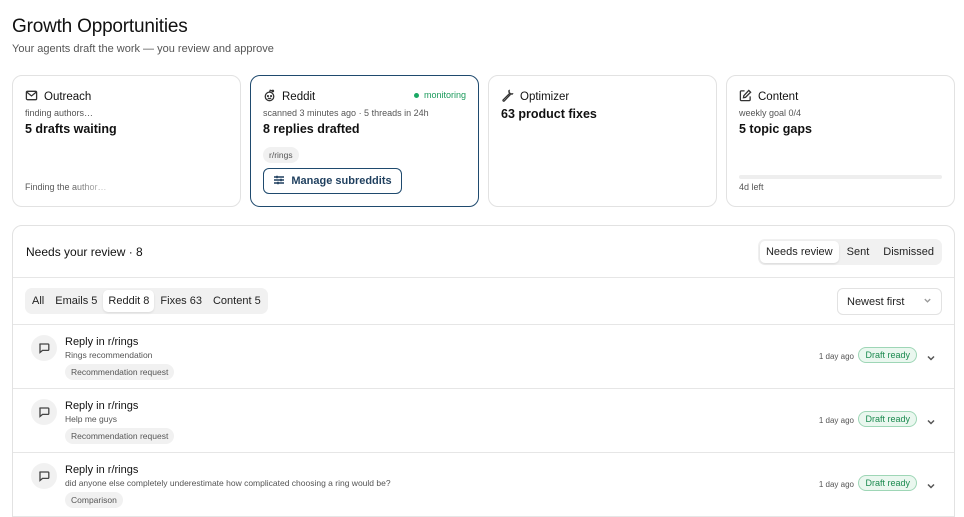 The width and height of the screenshot is (964, 517). What do you see at coordinates (181, 301) in the screenshot?
I see `filter-option: Fixes 63` at bounding box center [181, 301].